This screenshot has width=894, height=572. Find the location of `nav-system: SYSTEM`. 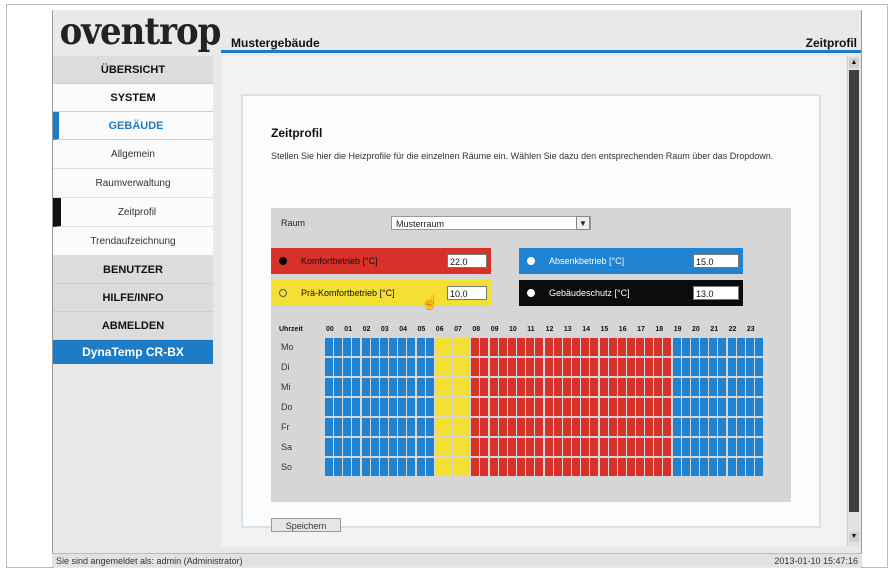

nav-system: SYSTEM is located at coordinates (133, 98).